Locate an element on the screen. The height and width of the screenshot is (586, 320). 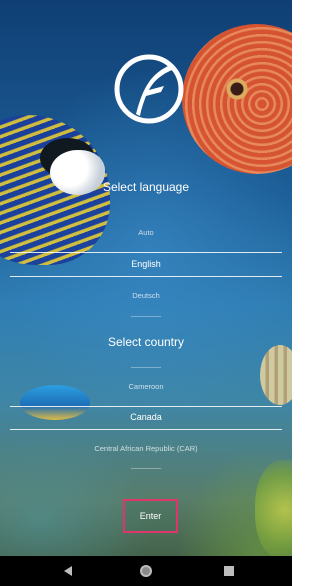
country-option-central-african-republic: Central African Republic (CAR) is located at coordinates (146, 448).